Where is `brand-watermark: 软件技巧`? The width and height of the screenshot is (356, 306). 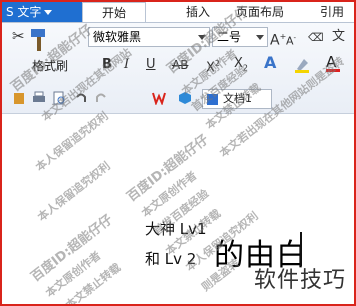
brand-watermark: 软件技巧 is located at coordinates (300, 280).